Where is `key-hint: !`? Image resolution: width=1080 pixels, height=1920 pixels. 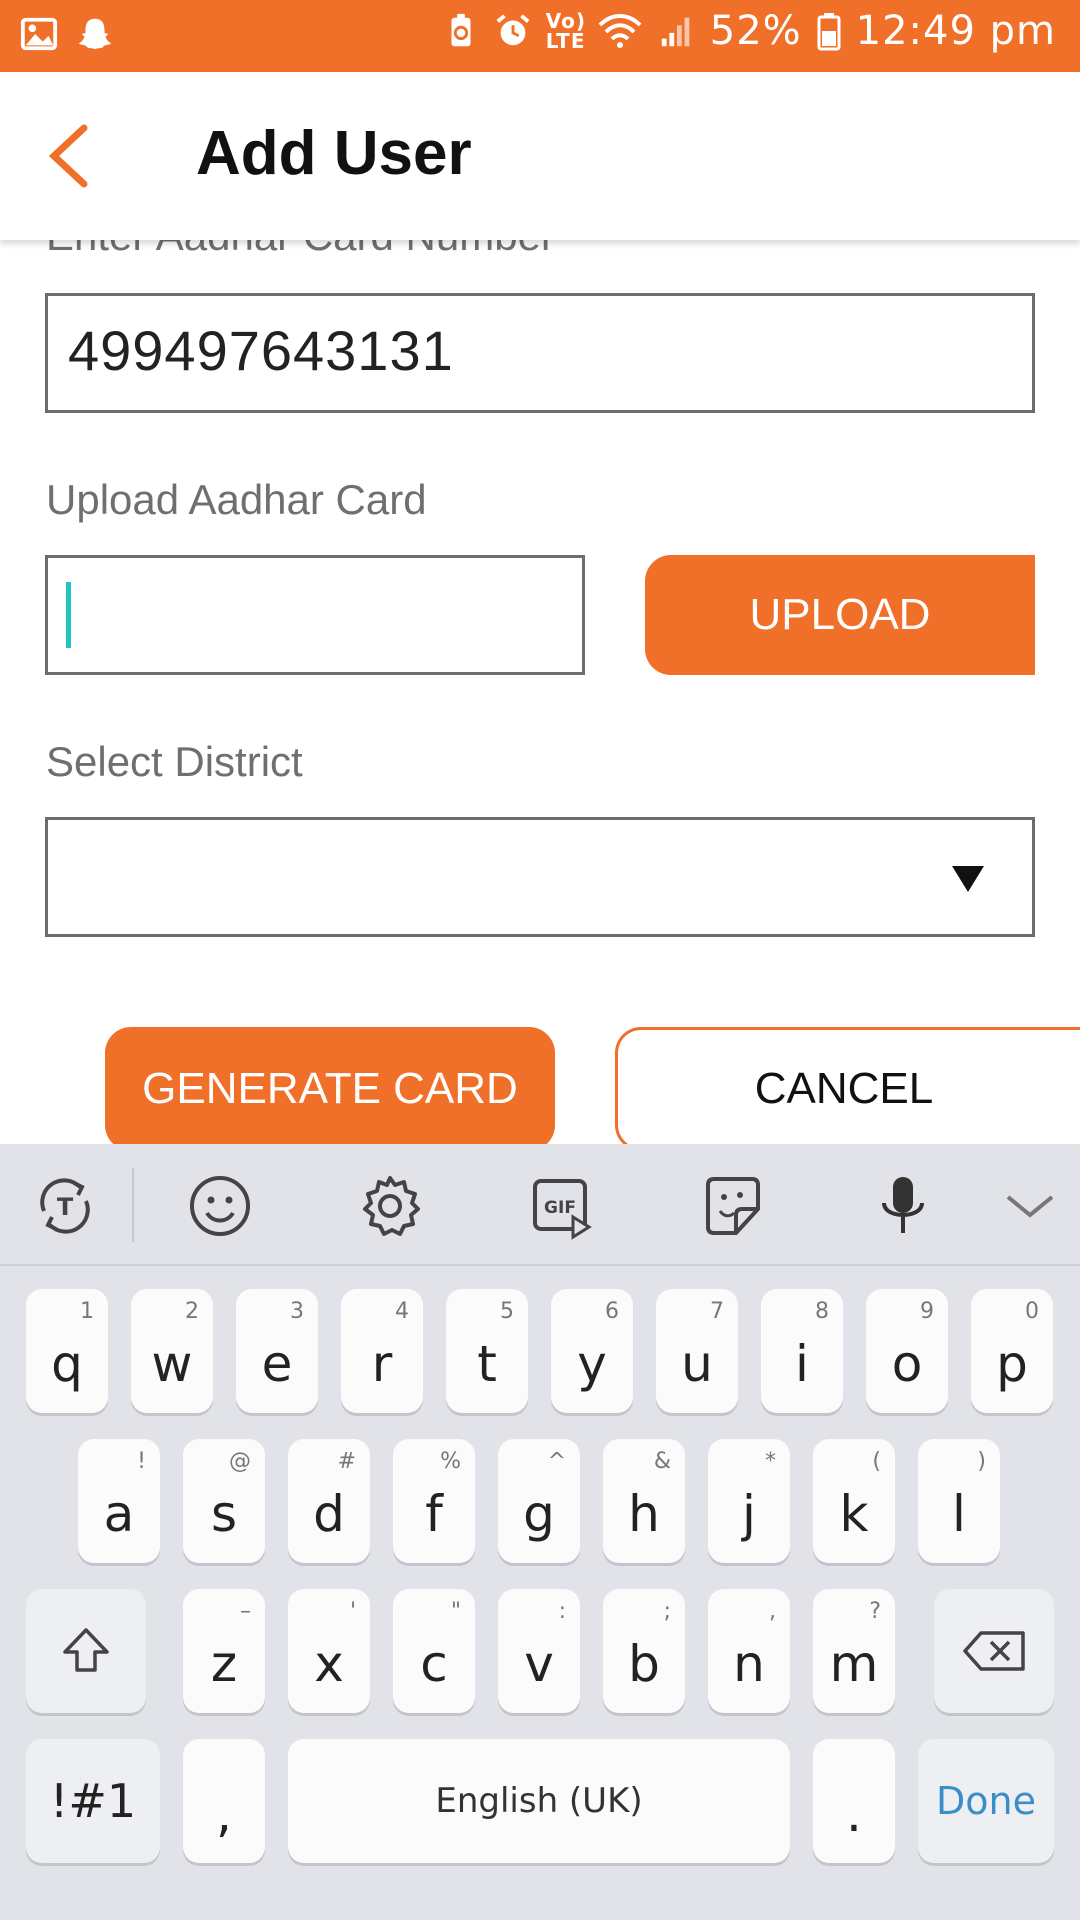 key-hint: ! is located at coordinates (141, 1461).